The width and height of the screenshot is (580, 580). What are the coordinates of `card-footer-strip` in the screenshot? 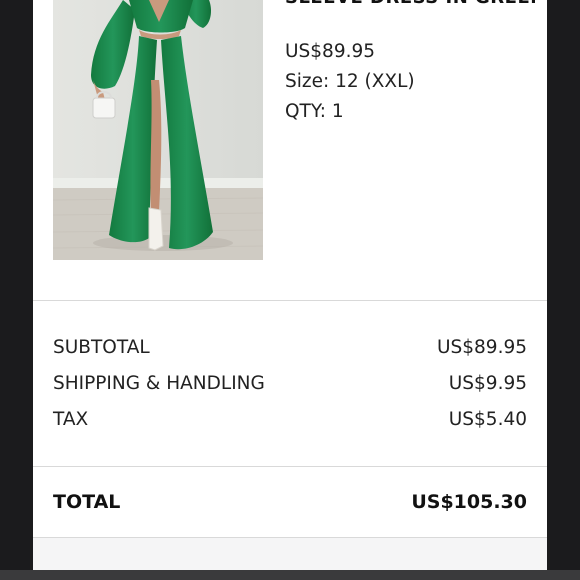 It's located at (290, 554).